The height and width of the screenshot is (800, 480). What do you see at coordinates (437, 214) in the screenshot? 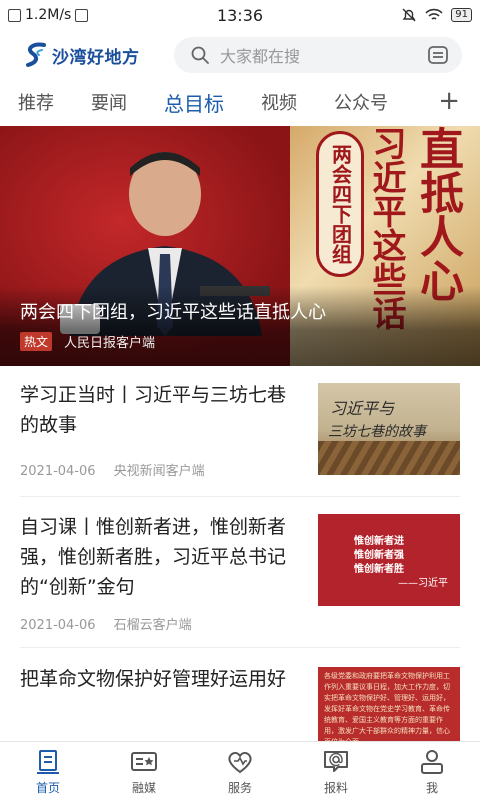
I see `hero-graphic-big-text: 直抵人心` at bounding box center [437, 214].